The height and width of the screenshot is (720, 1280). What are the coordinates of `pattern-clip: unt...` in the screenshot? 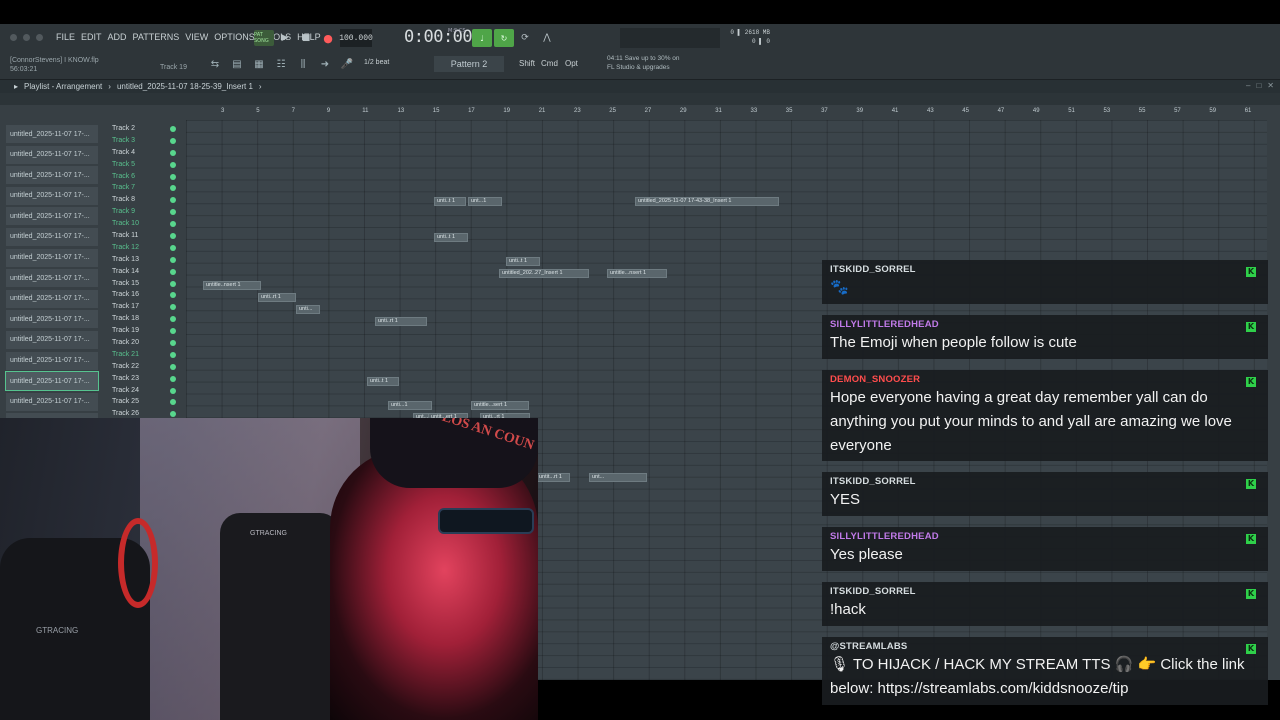 It's located at (618, 477).